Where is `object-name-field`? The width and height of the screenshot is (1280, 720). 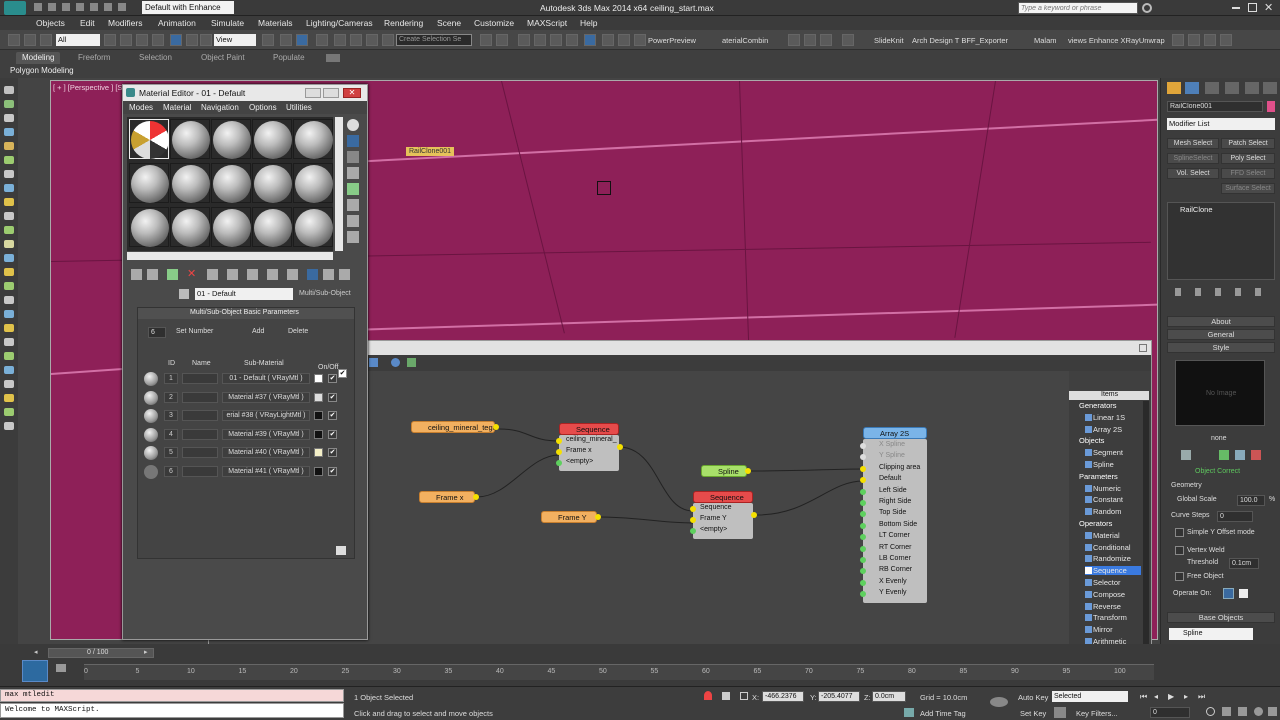
object-name-field is located at coordinates (1215, 106).